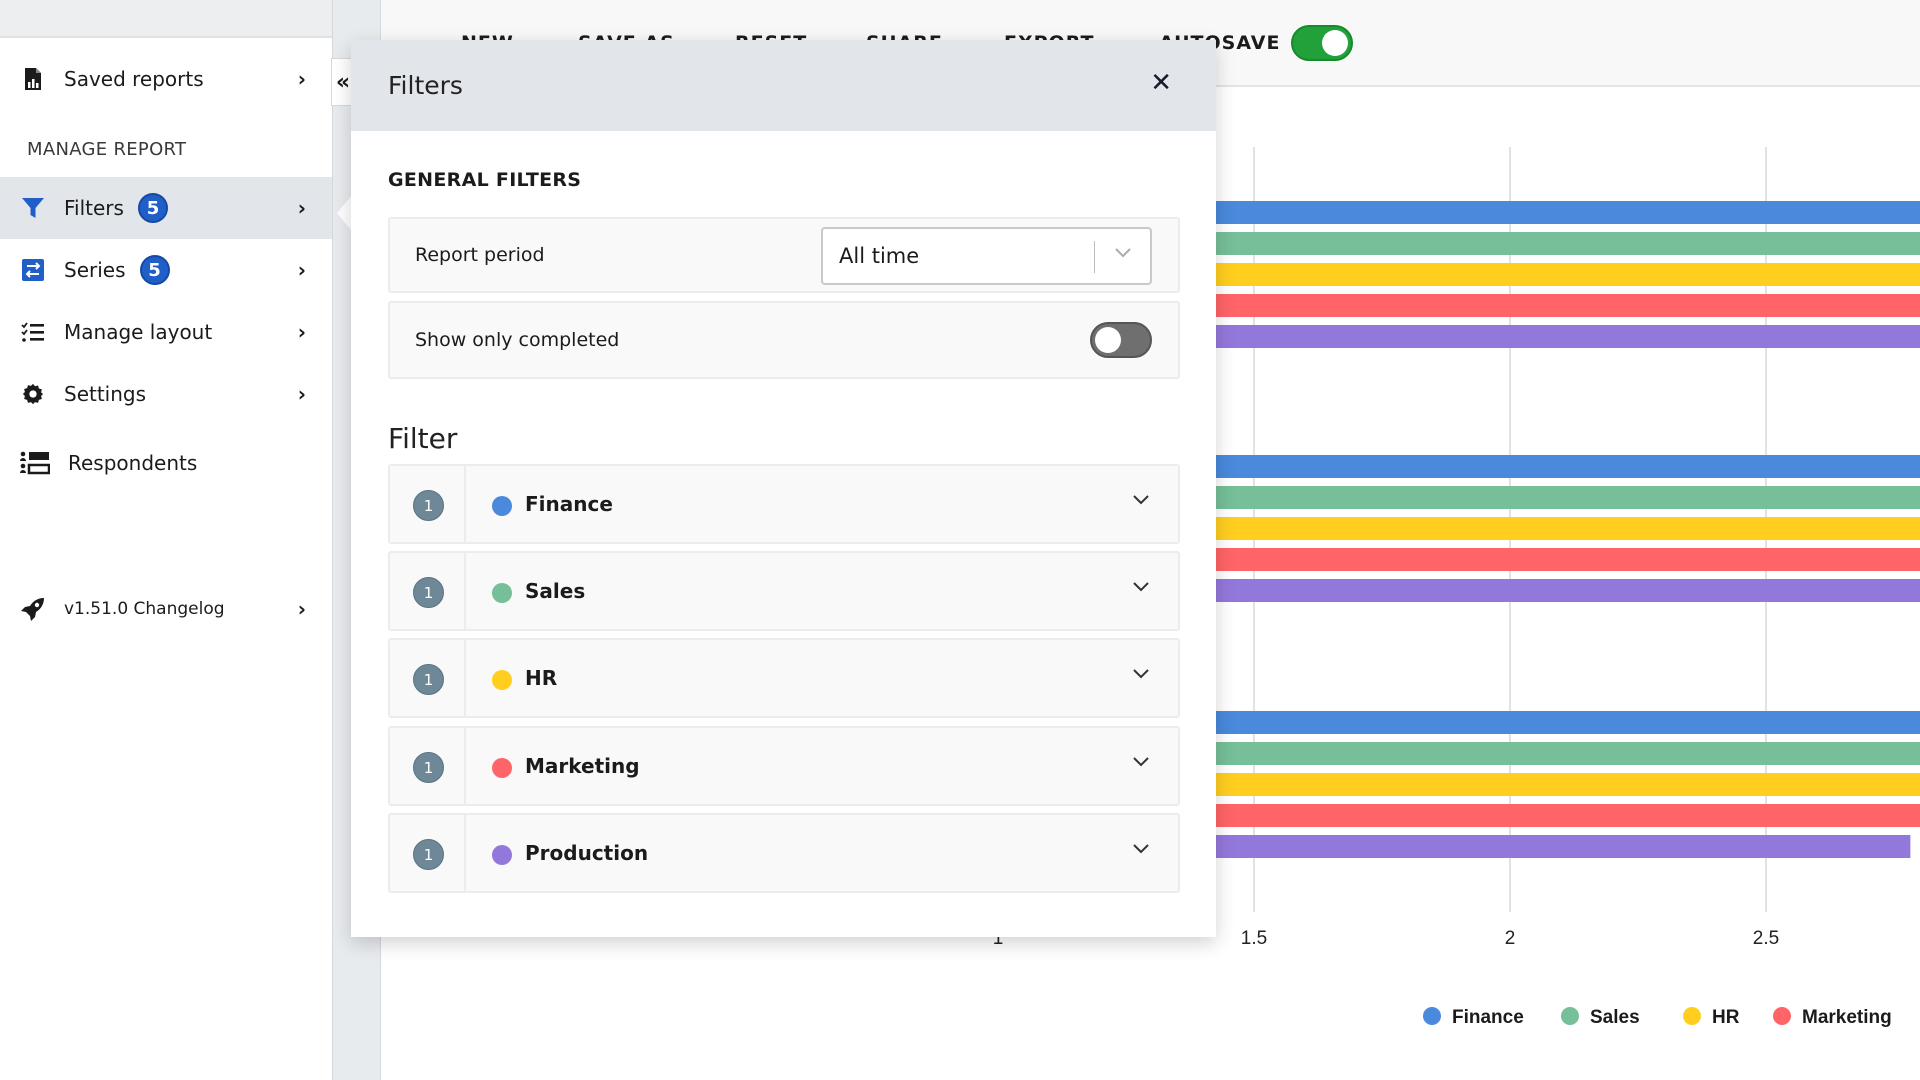 The height and width of the screenshot is (1080, 1920). I want to click on show-completed-toggle, so click(1121, 340).